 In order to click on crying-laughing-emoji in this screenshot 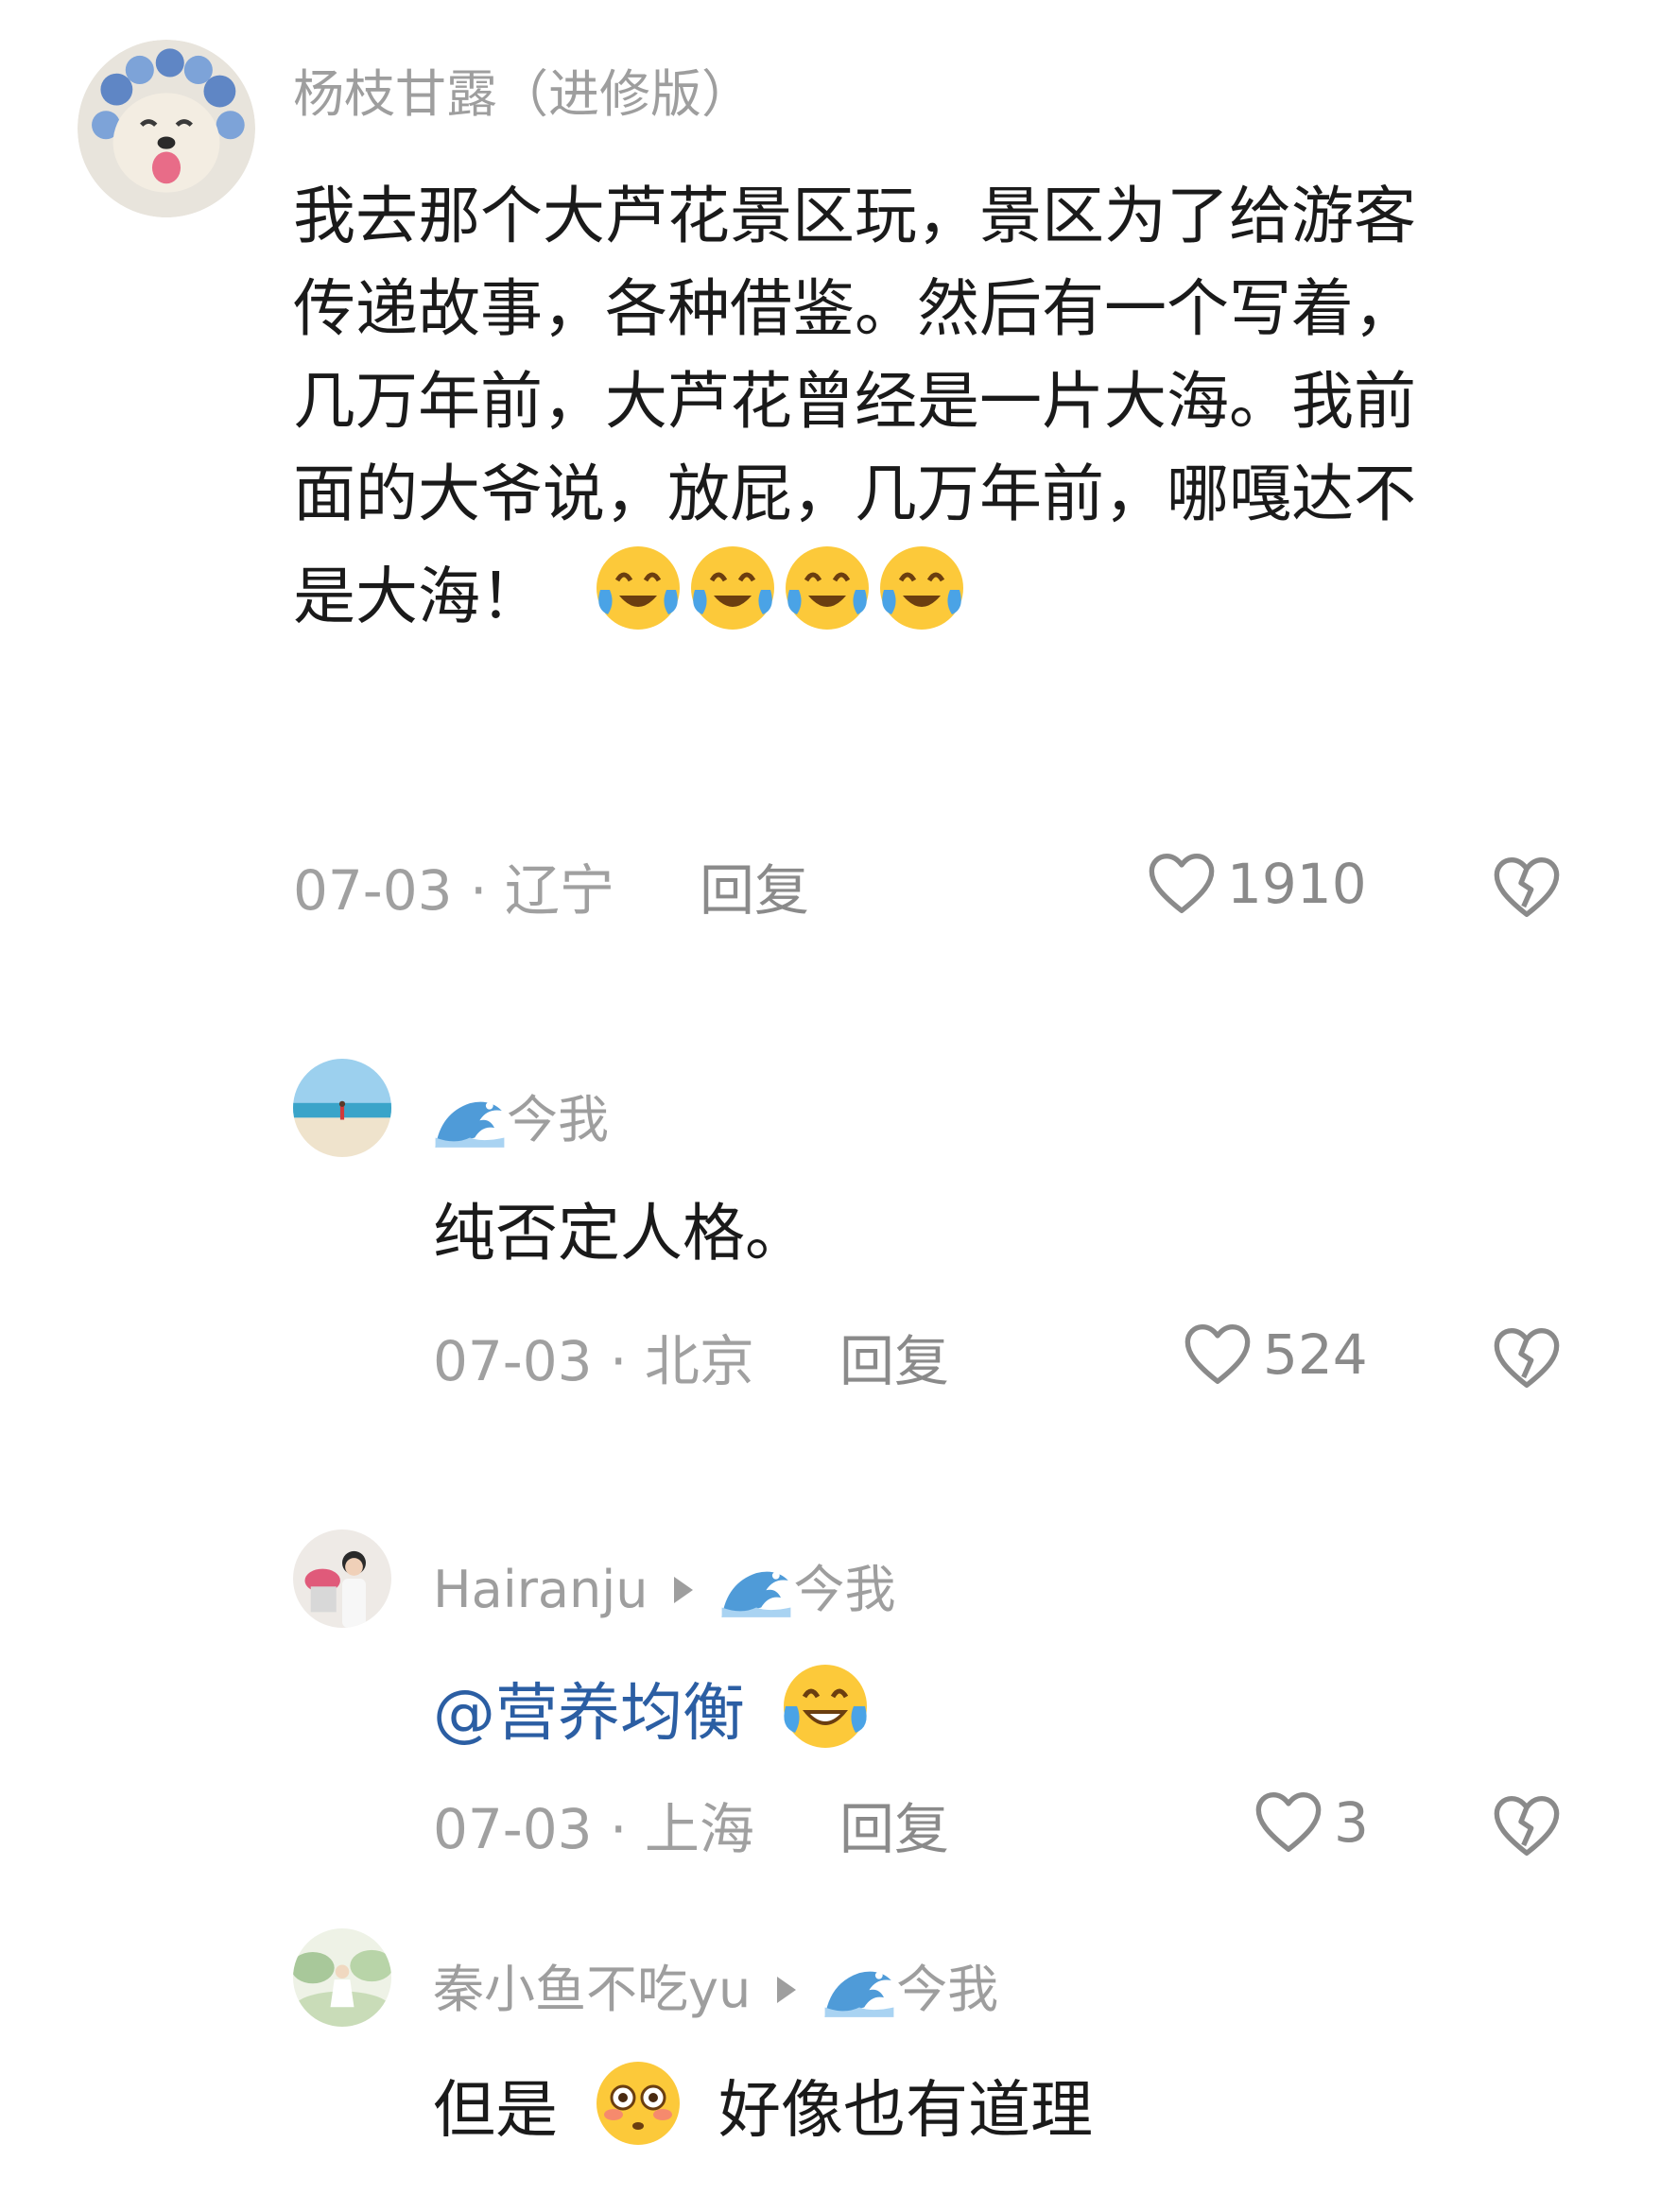, I will do `click(826, 1717)`.